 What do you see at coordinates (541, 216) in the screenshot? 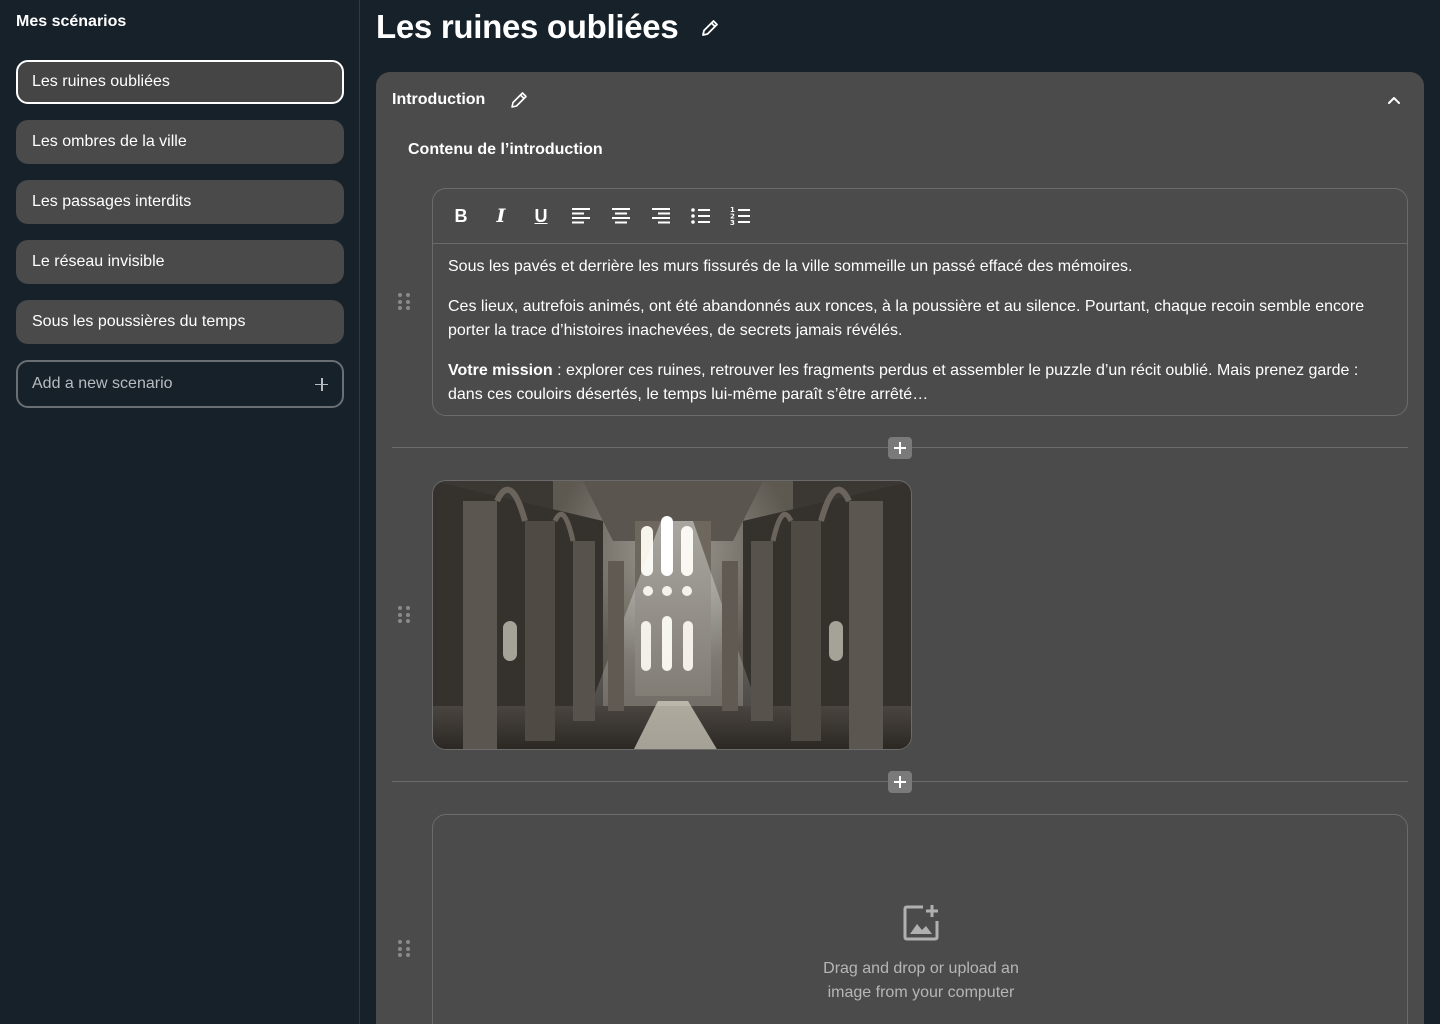
I see `underline-button: U` at bounding box center [541, 216].